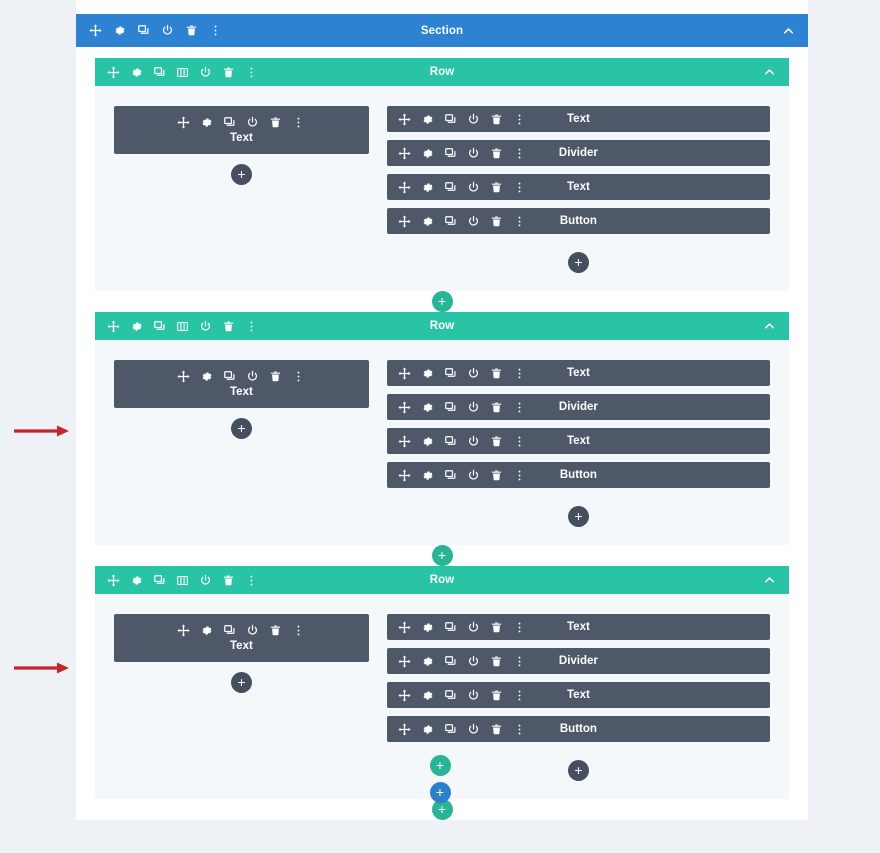 This screenshot has height=853, width=880. I want to click on add-section-button: +, so click(440, 792).